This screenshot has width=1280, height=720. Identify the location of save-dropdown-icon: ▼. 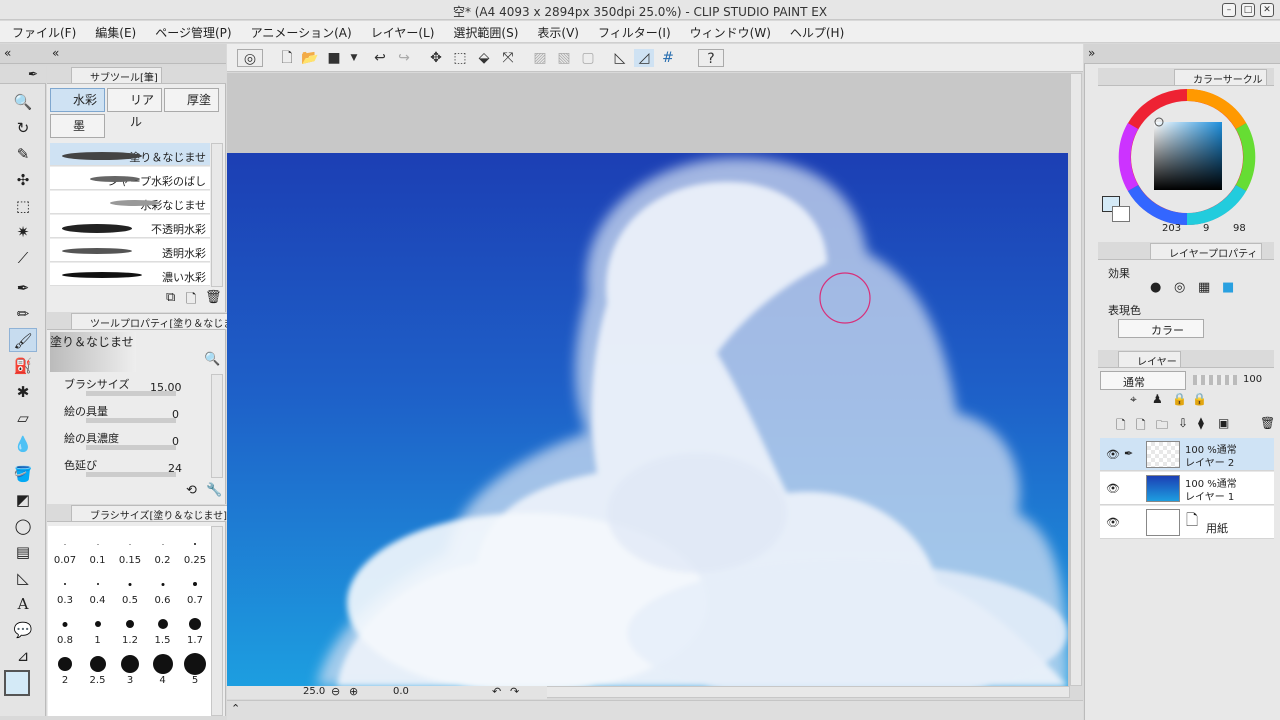
(354, 58).